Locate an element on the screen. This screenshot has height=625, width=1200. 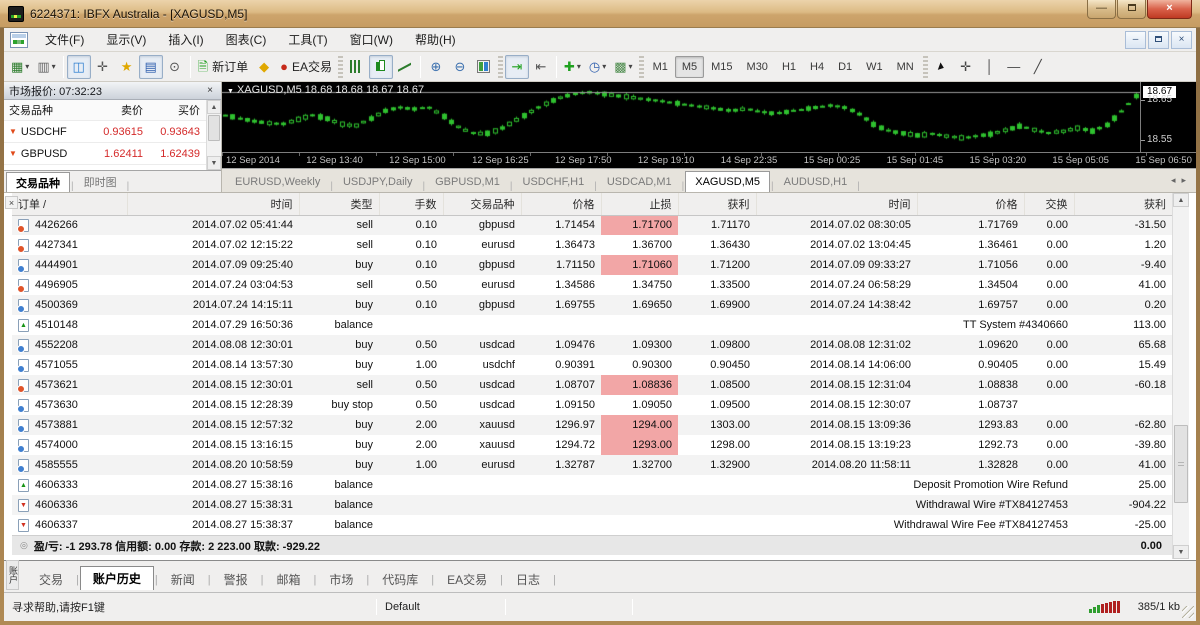
chart-tab-usdjpy: USDJPY,Daily is located at coordinates (378, 181).